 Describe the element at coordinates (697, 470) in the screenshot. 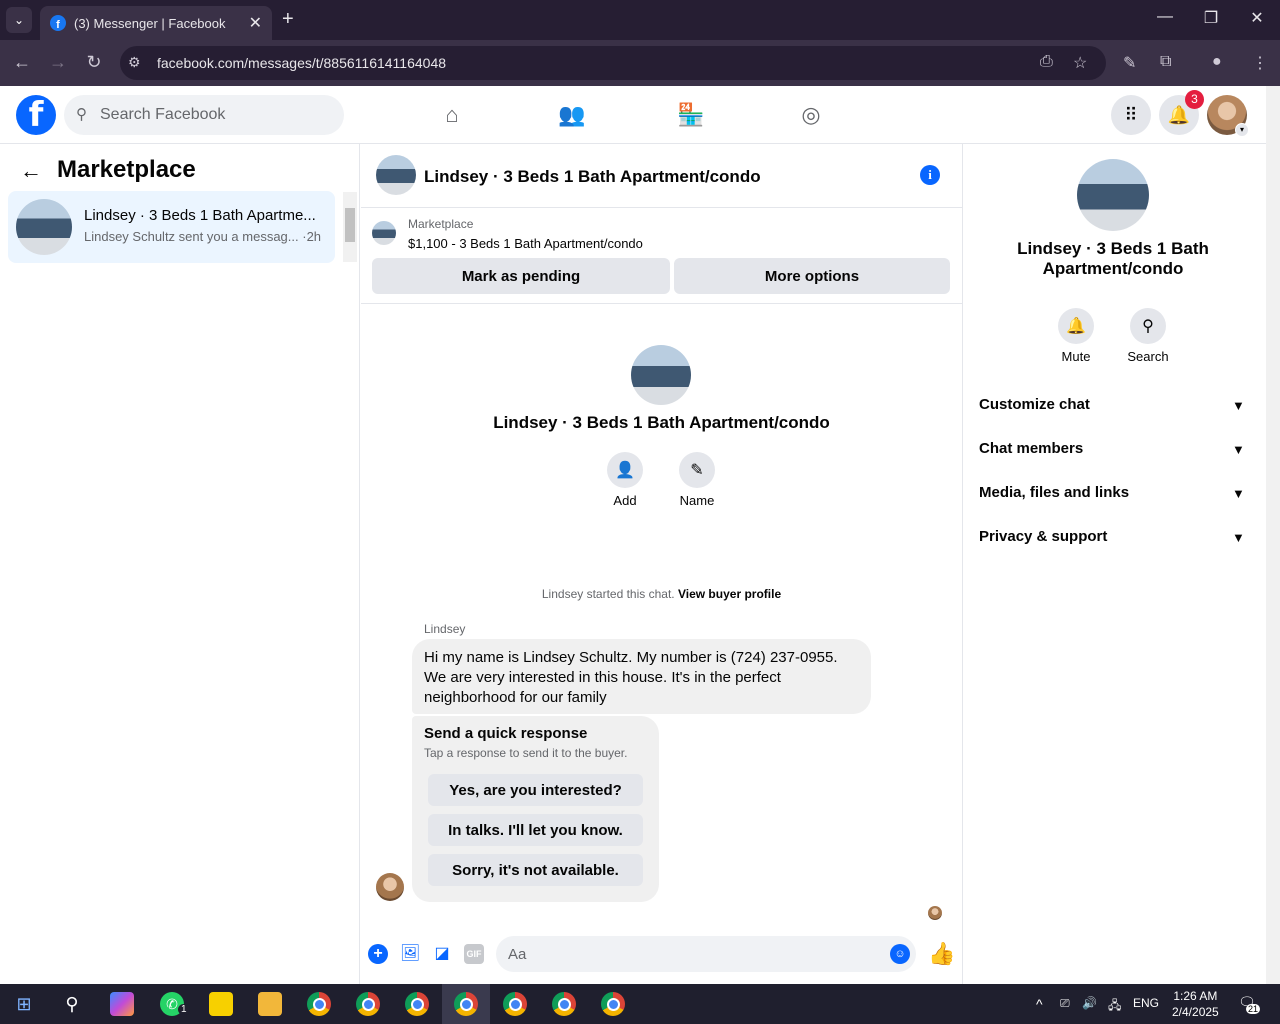

I see `edit-name-icon: ✎` at that location.